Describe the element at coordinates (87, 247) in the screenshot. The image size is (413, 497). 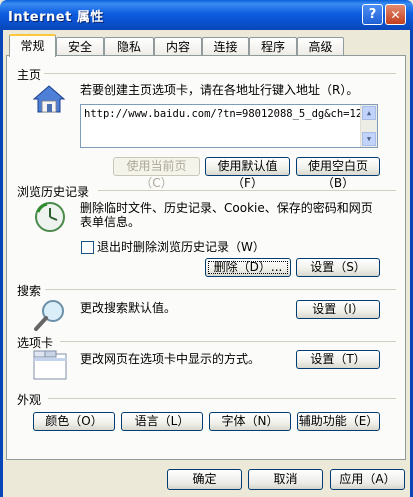
I see `delete-on-exit-checkbox` at that location.